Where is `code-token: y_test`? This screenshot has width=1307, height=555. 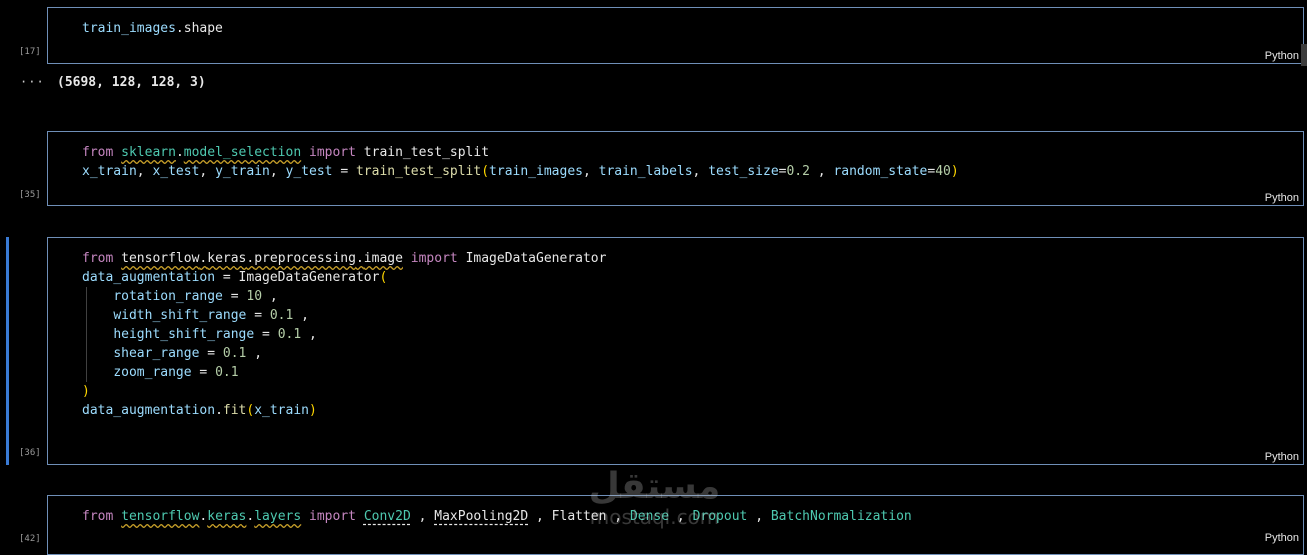 code-token: y_test is located at coordinates (309, 171).